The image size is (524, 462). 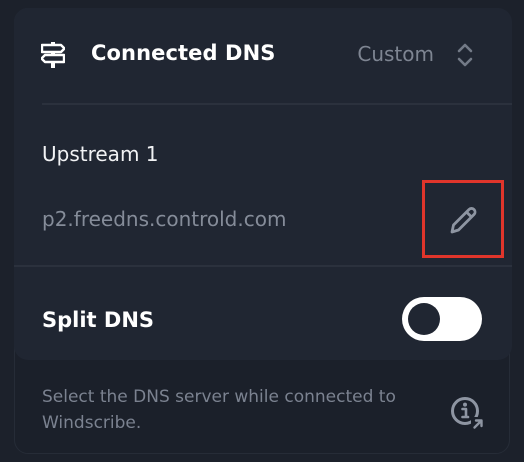 What do you see at coordinates (98, 320) in the screenshot?
I see `split-dns-label: Split DNS` at bounding box center [98, 320].